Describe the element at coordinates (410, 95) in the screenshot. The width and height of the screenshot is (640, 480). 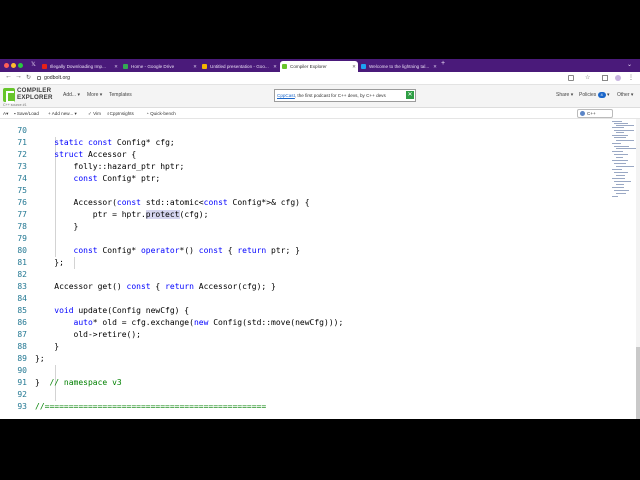
I see `close-banner-icon: ✕` at that location.